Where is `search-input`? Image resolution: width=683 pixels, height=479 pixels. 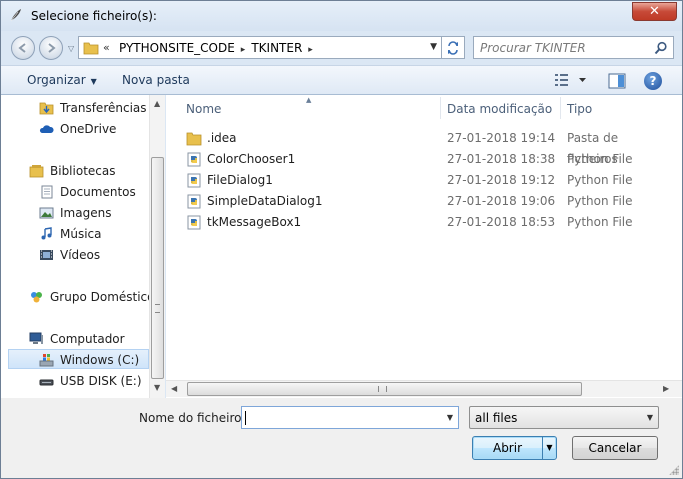 search-input is located at coordinates (565, 48).